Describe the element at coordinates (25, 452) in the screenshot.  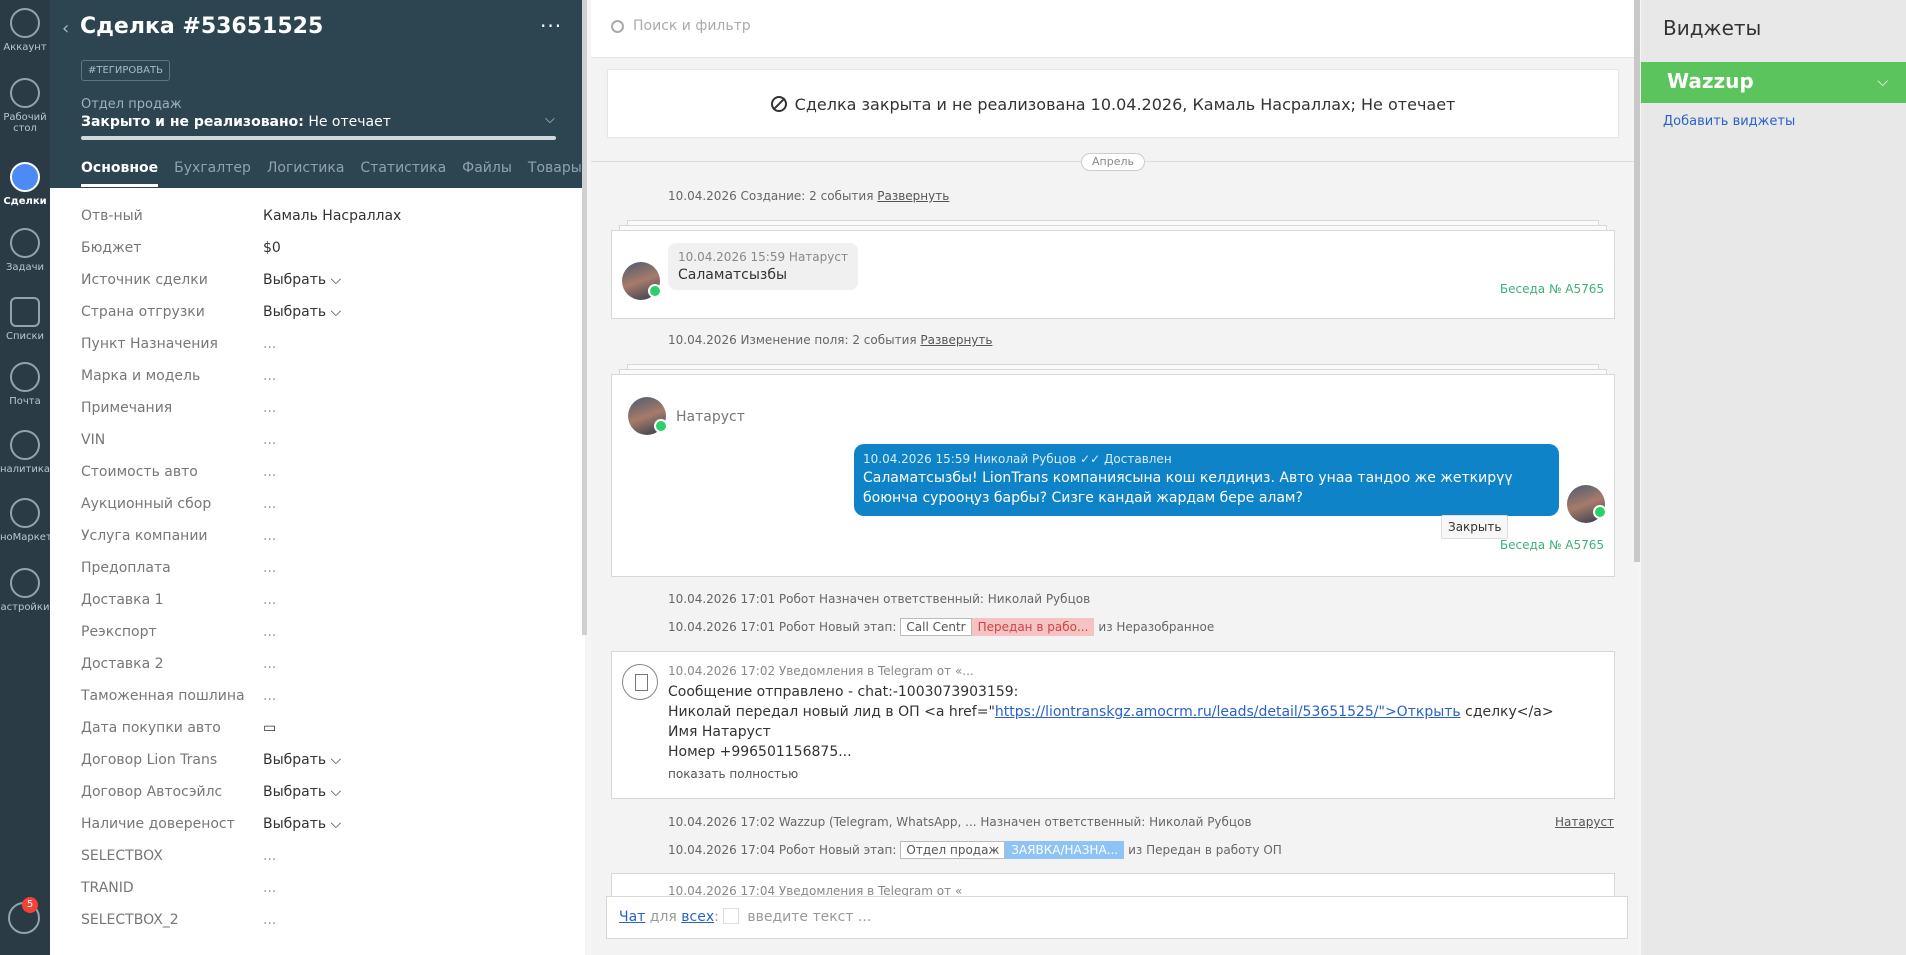
I see `nav-analytics: налитика` at that location.